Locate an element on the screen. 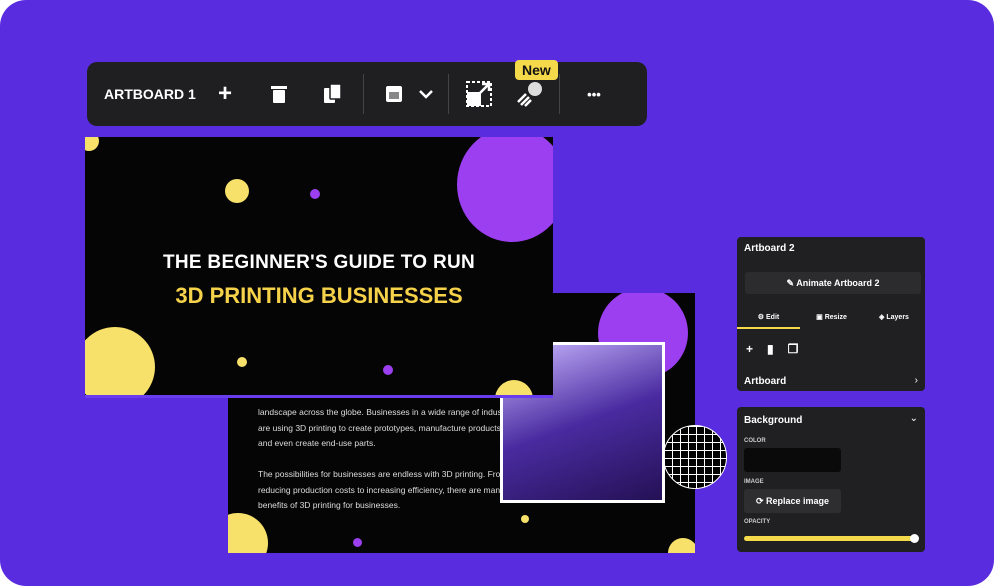 The width and height of the screenshot is (994, 586). background-icon is located at coordinates (394, 94).